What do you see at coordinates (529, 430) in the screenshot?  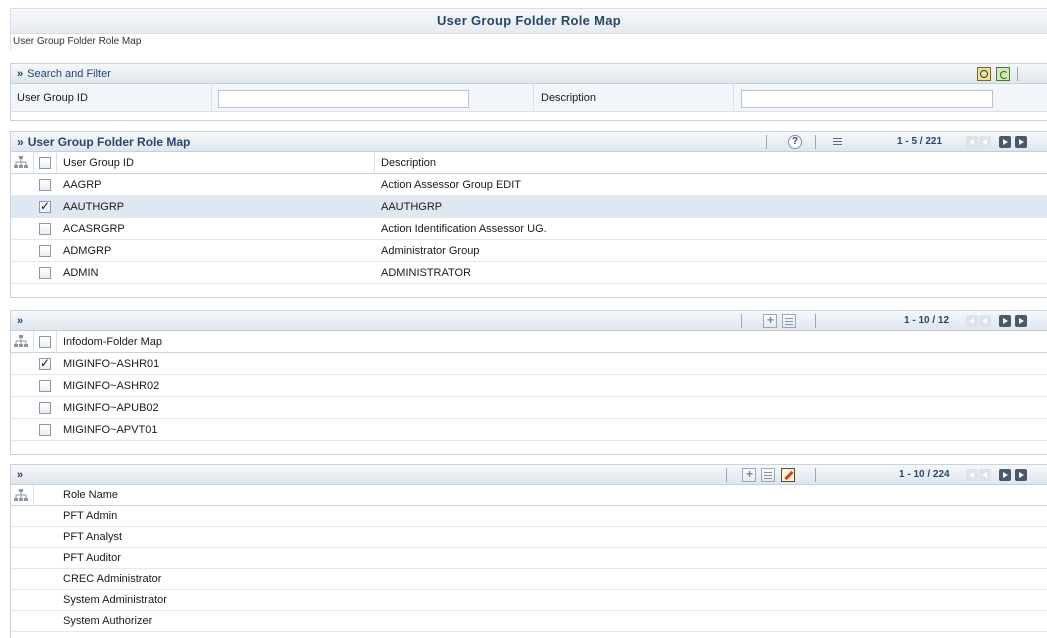 I see `table-row: MIGINFO~APVT01` at bounding box center [529, 430].